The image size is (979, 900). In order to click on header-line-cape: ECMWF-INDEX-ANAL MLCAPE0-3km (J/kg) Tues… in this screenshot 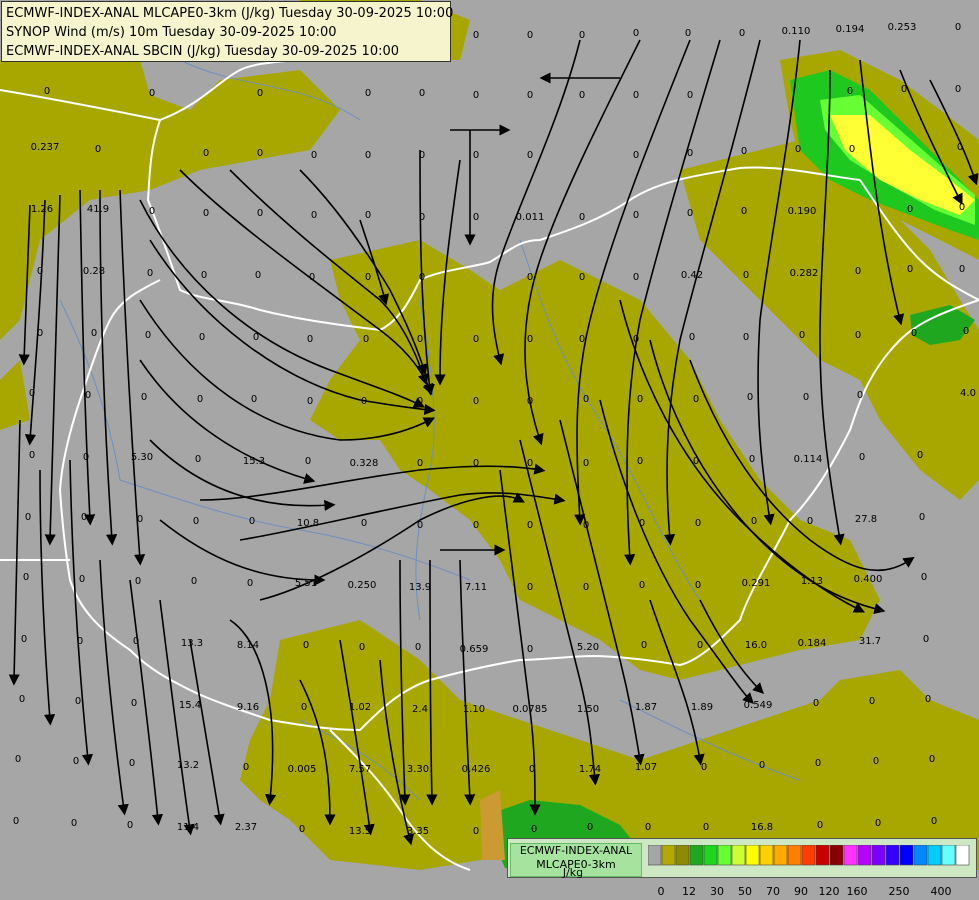, I will do `click(230, 13)`.